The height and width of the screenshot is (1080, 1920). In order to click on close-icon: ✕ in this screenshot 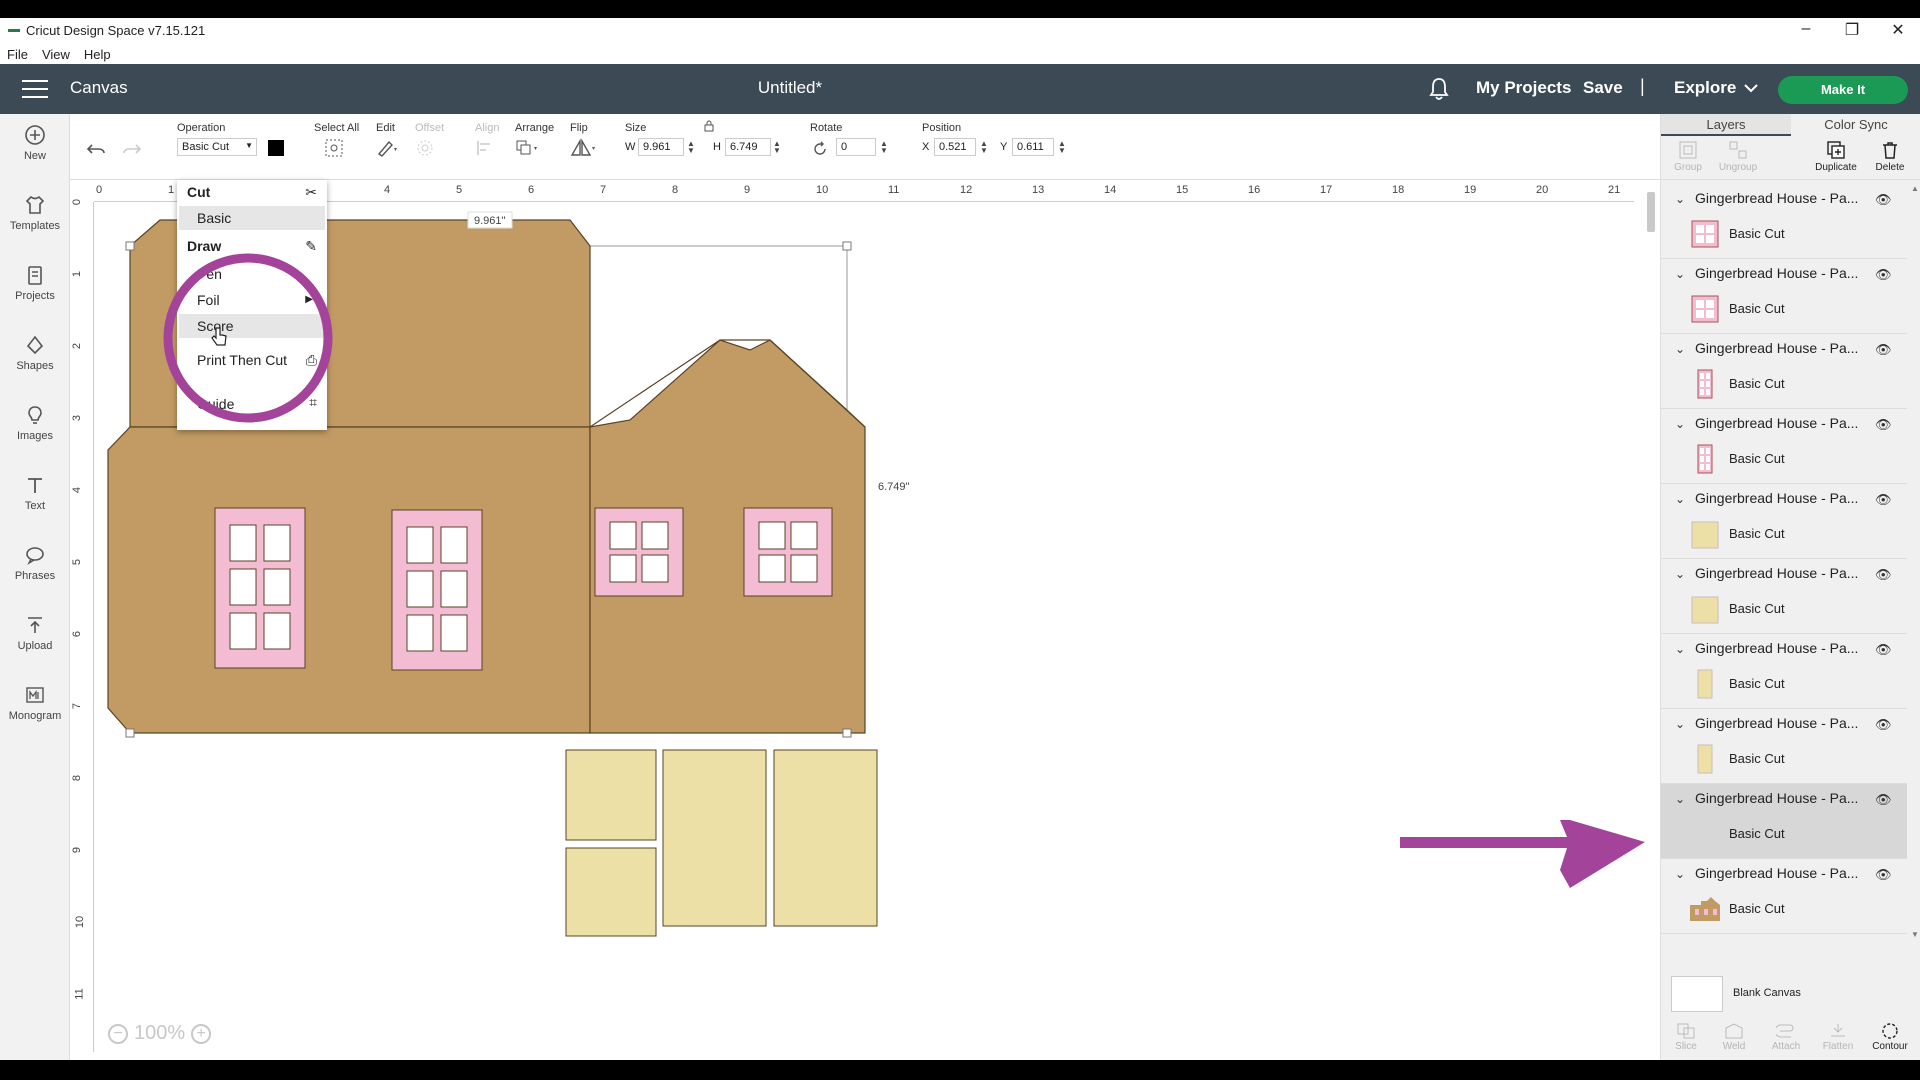, I will do `click(1898, 30)`.